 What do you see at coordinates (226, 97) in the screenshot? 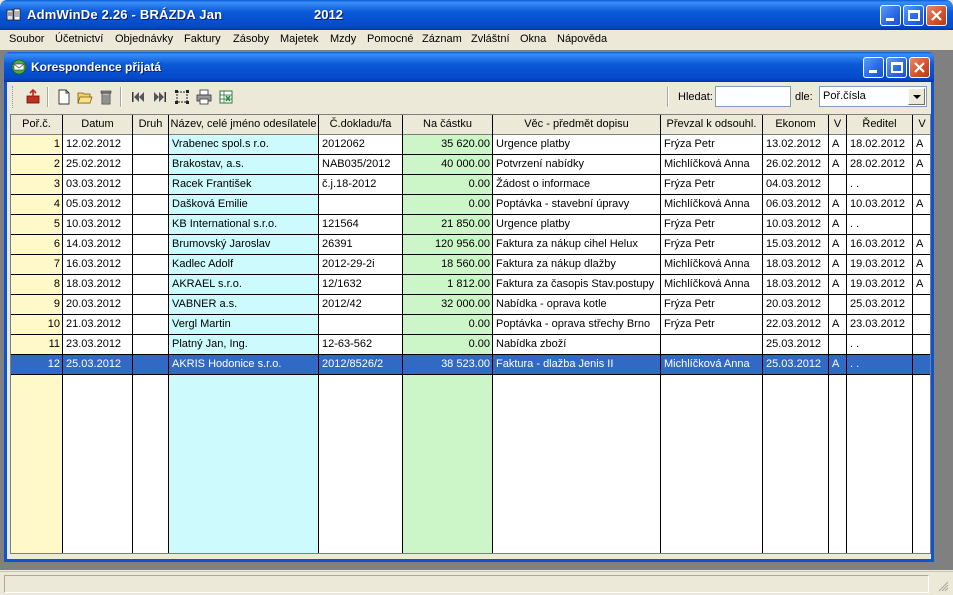
I see `excel-export-button` at bounding box center [226, 97].